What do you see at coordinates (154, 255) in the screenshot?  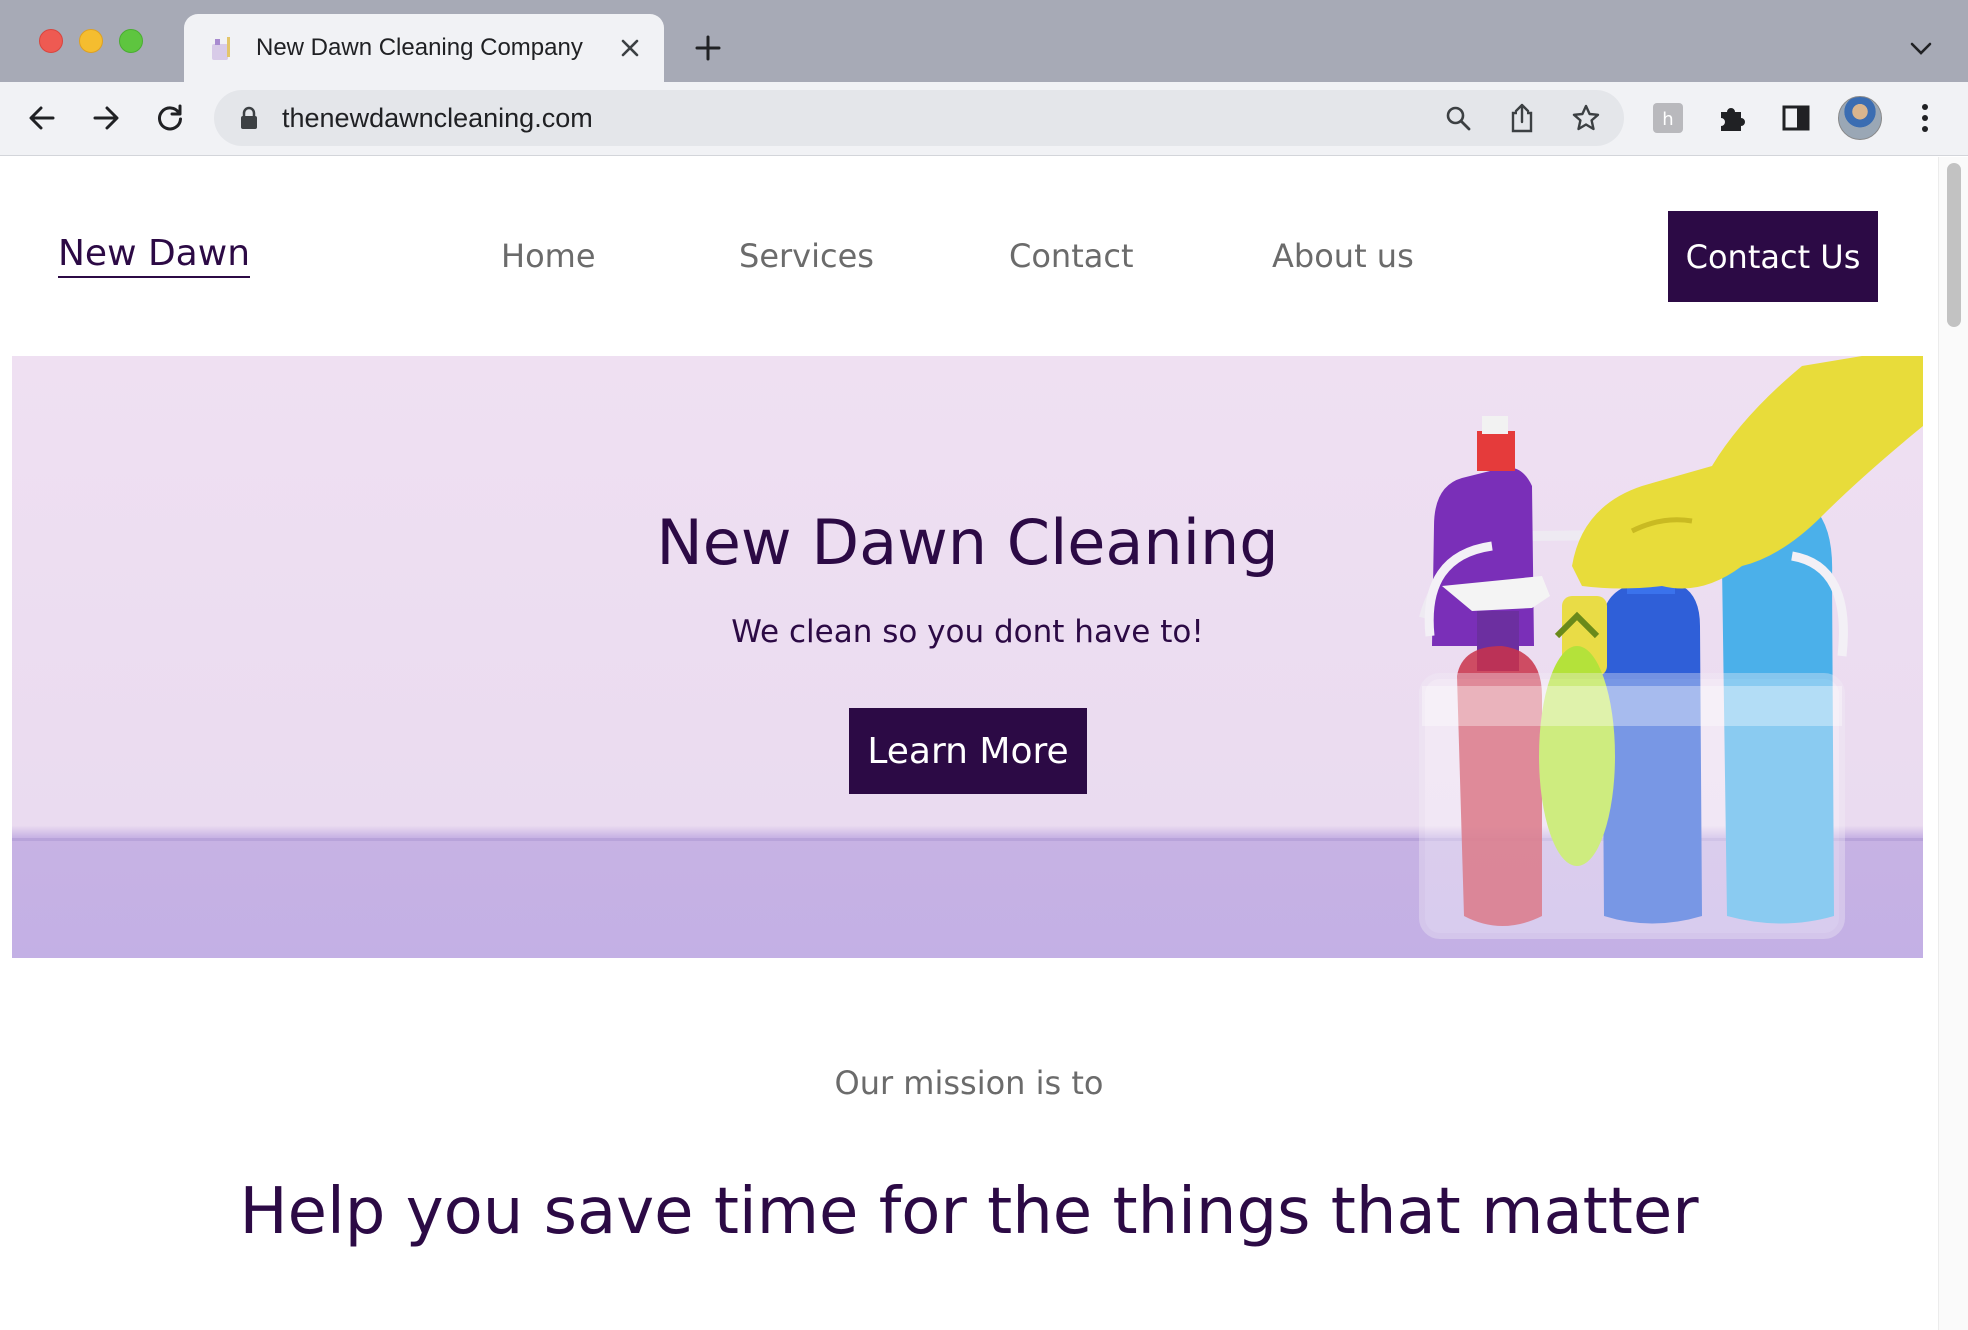 I see `site-logo-link: New Dawn` at bounding box center [154, 255].